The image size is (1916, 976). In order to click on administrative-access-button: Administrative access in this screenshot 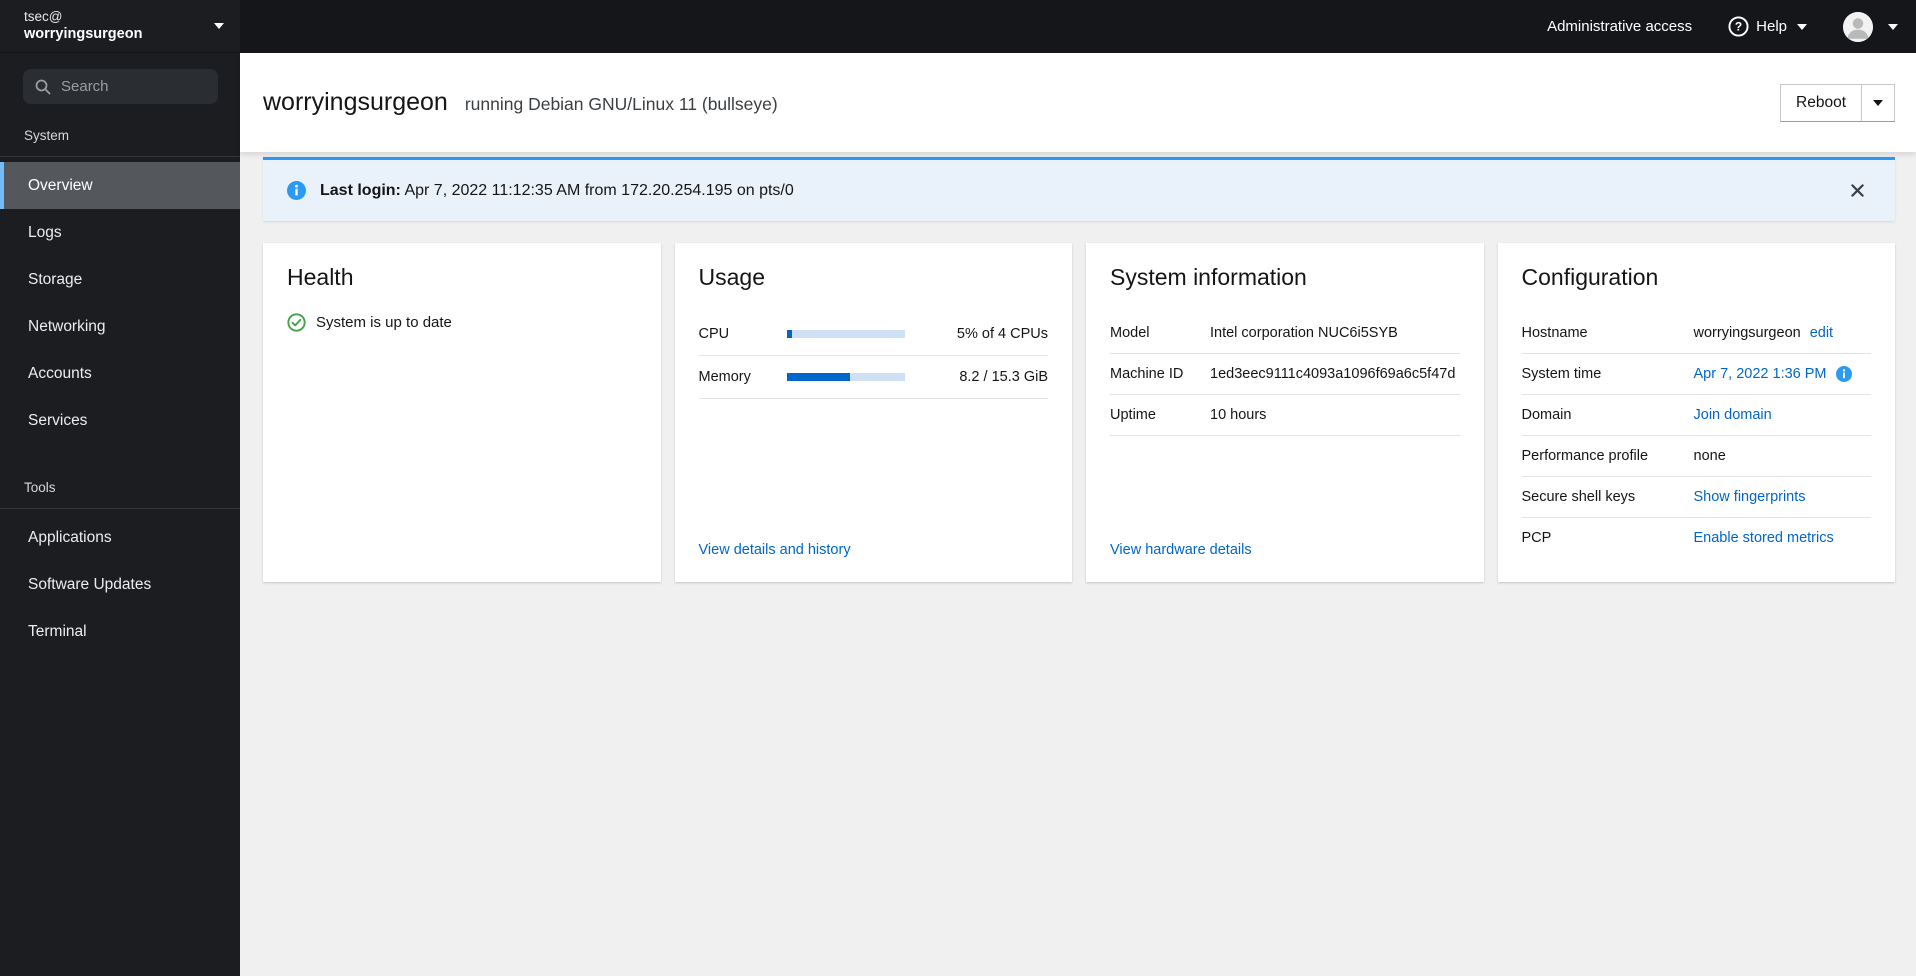, I will do `click(1619, 26)`.